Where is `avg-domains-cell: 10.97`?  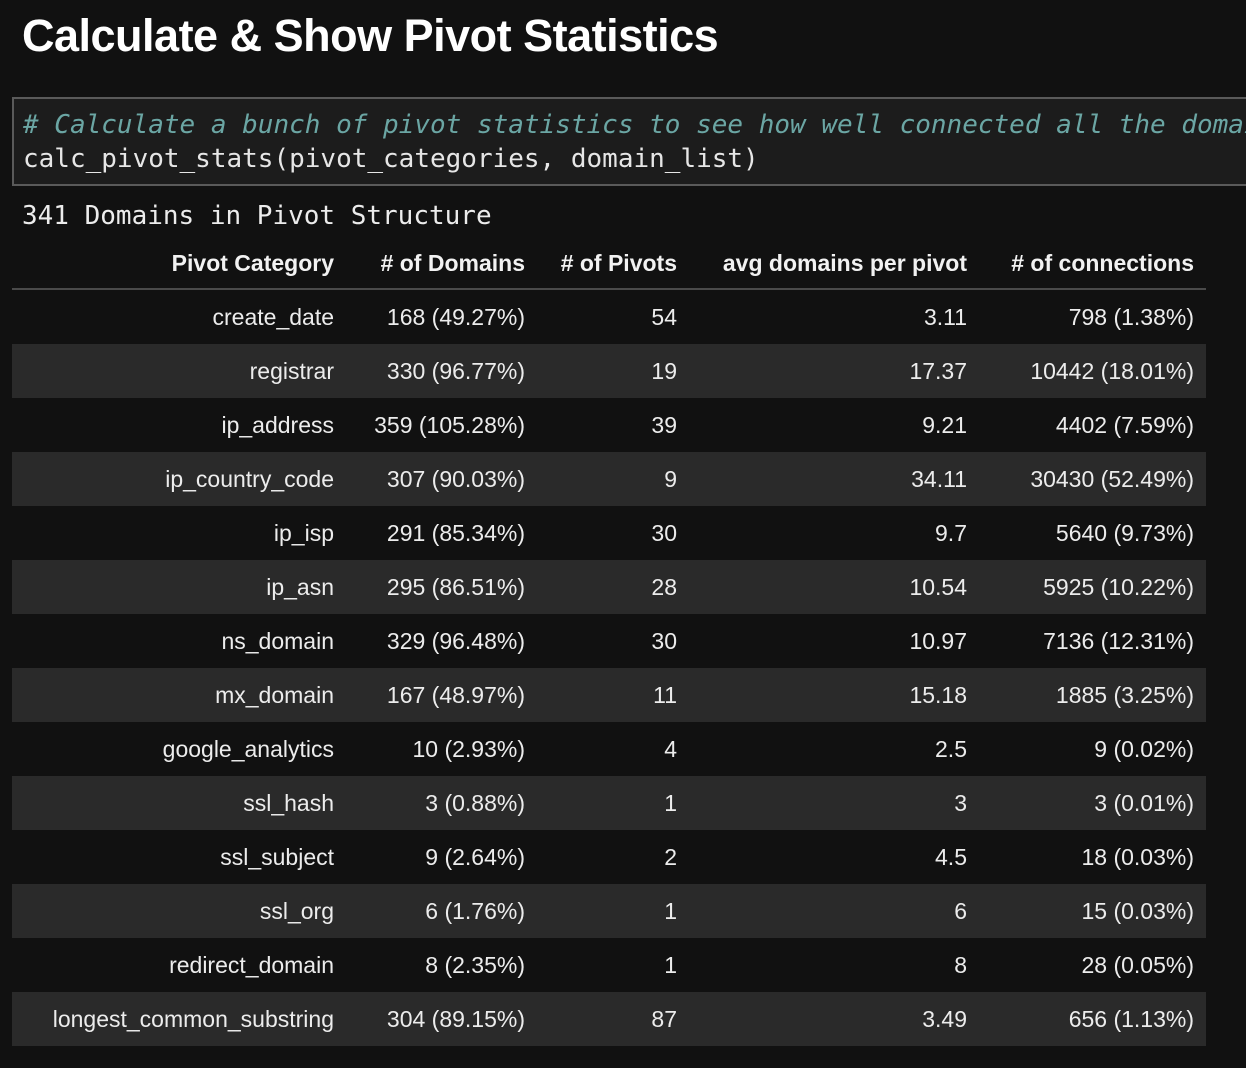
avg-domains-cell: 10.97 is located at coordinates (834, 641).